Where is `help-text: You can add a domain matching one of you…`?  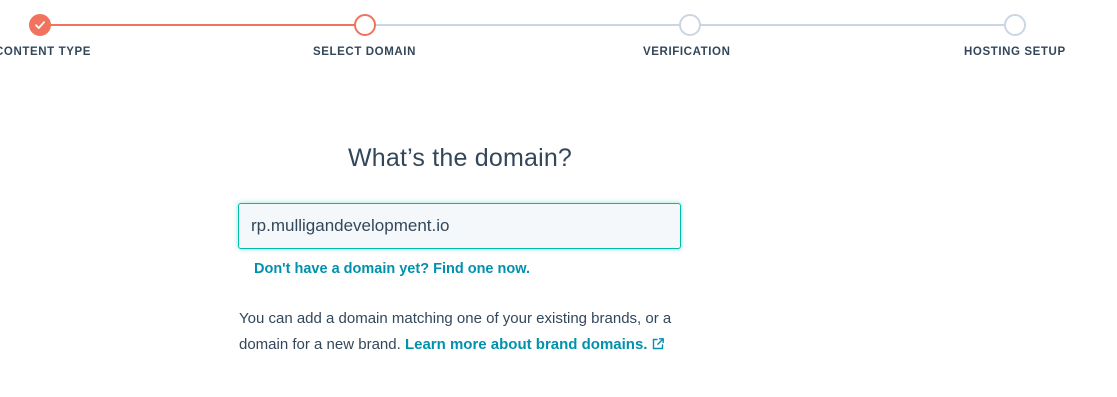 help-text: You can add a domain matching one of you… is located at coordinates (459, 332).